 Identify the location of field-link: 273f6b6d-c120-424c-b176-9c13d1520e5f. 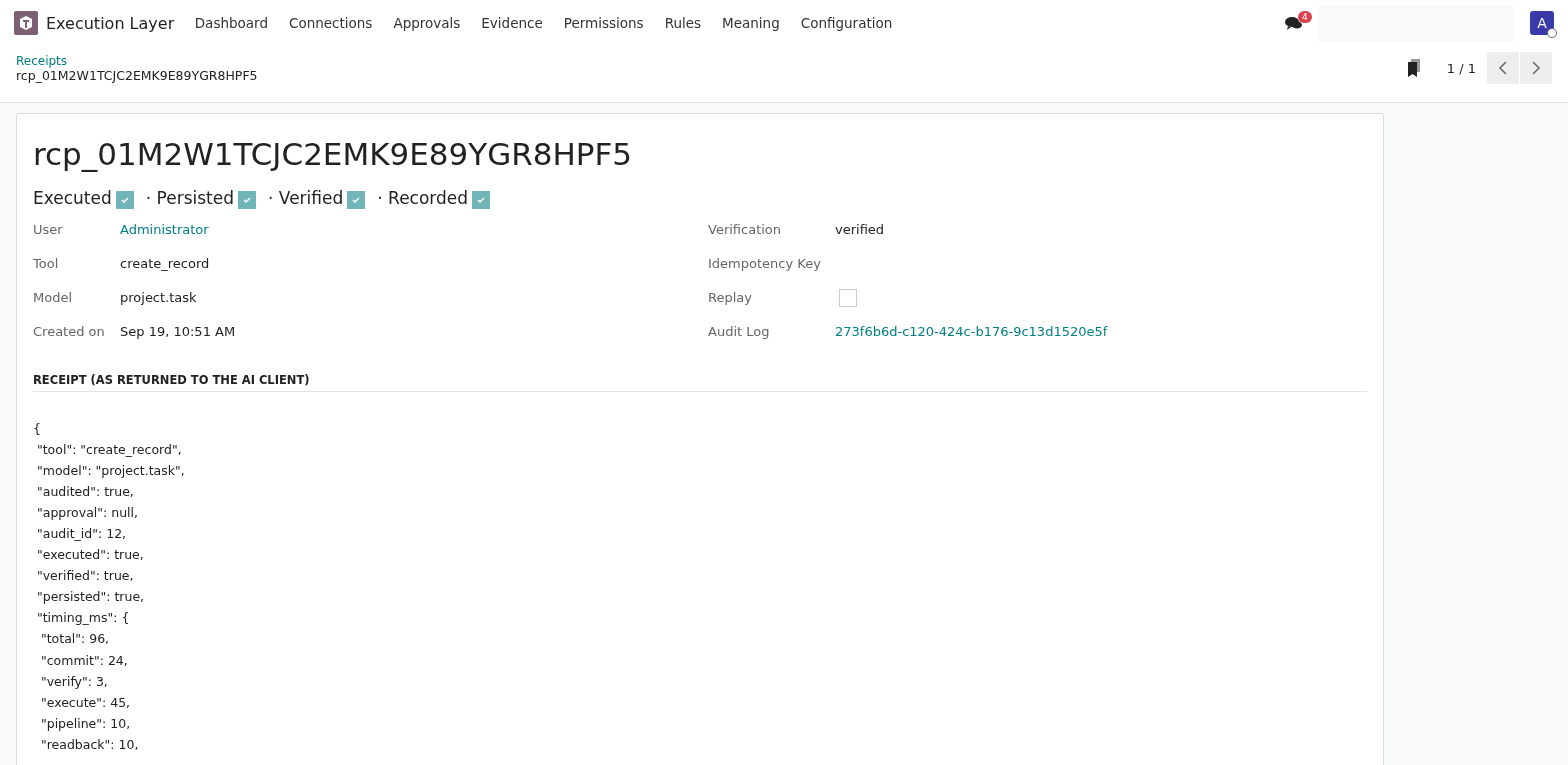
(971, 331).